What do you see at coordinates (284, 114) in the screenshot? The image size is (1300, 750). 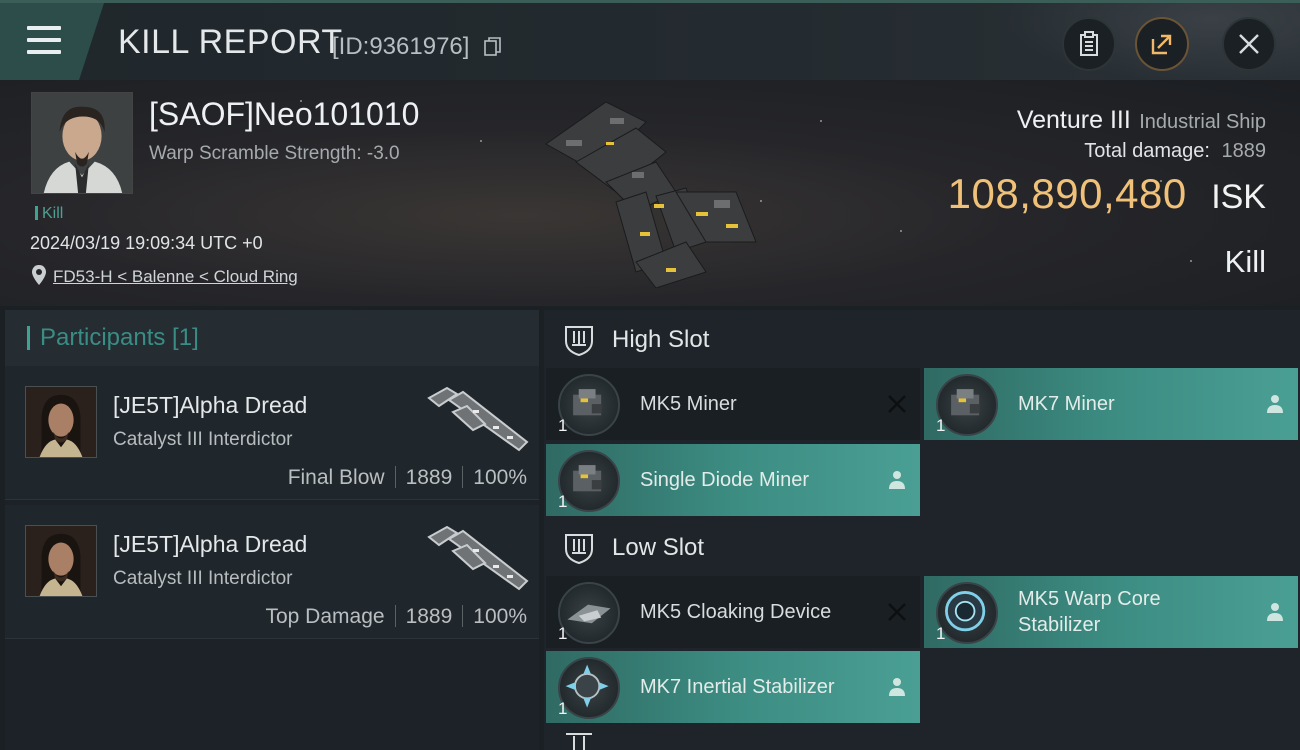 I see `victim-name: [SAOF]Neo101010` at bounding box center [284, 114].